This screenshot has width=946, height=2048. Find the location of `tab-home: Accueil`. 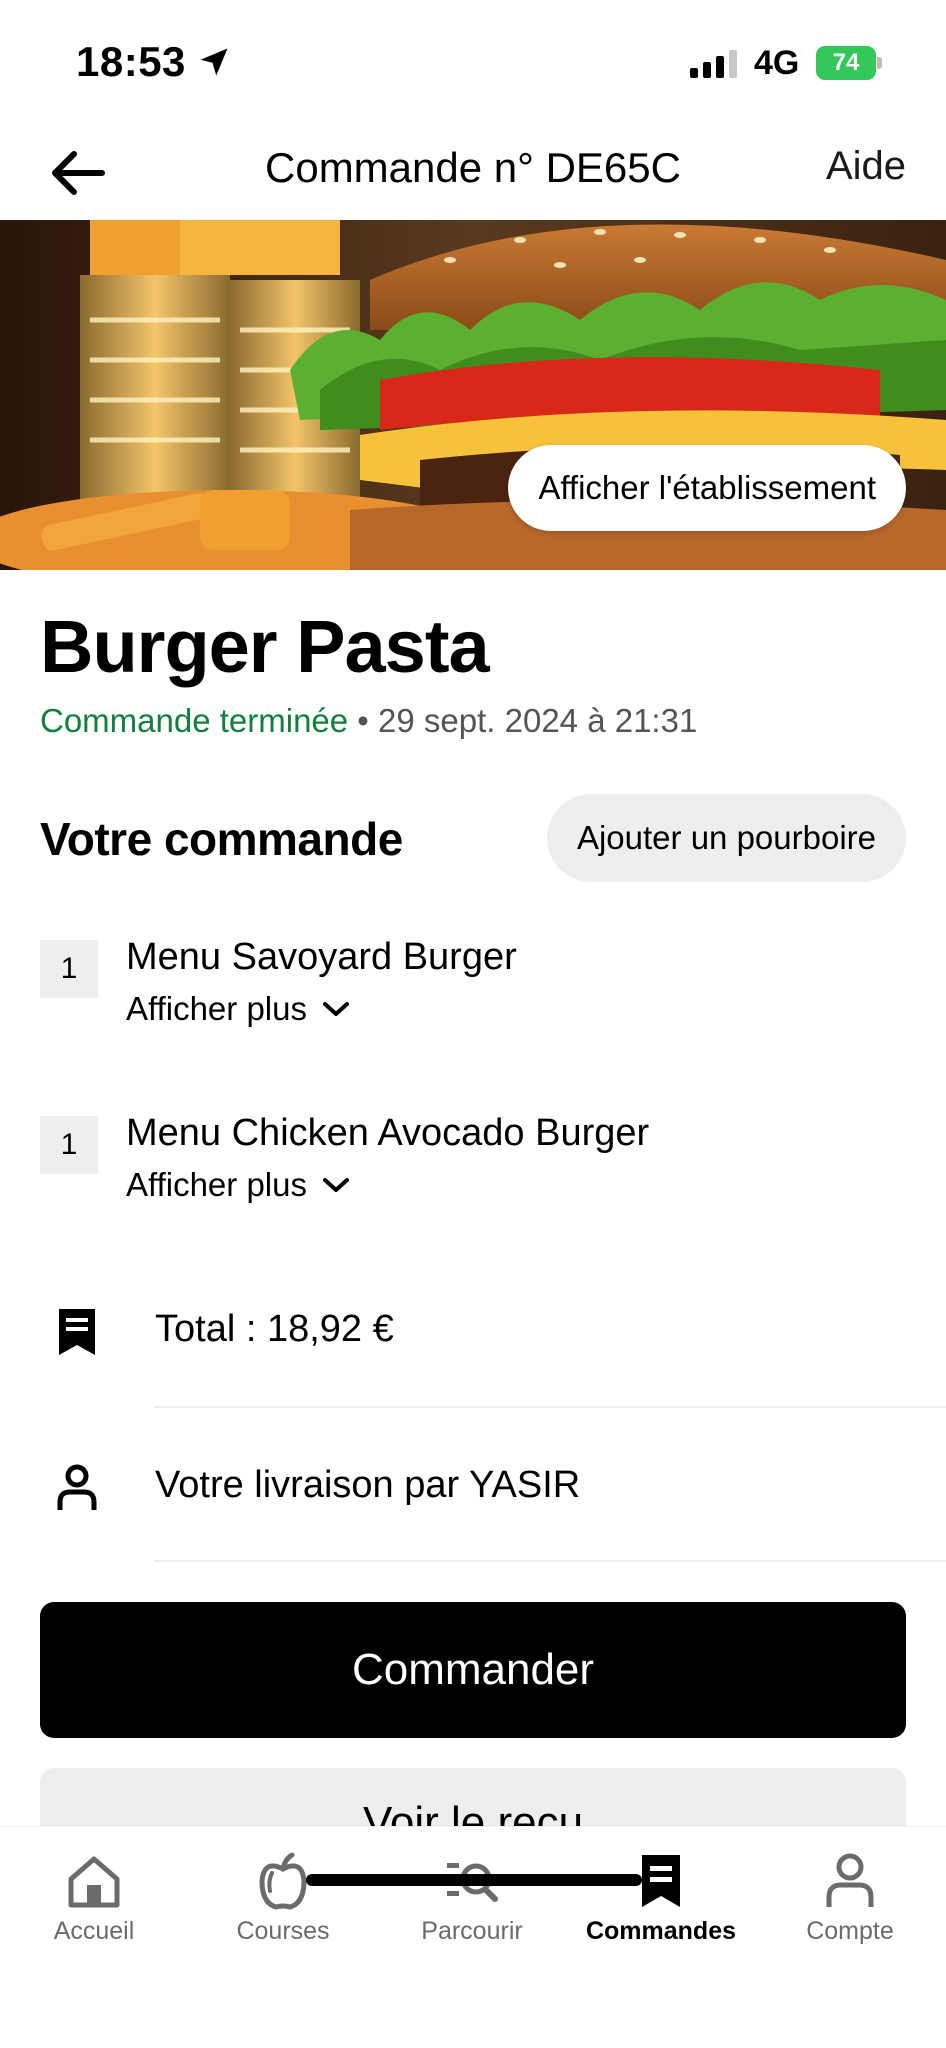

tab-home: Accueil is located at coordinates (94, 1906).